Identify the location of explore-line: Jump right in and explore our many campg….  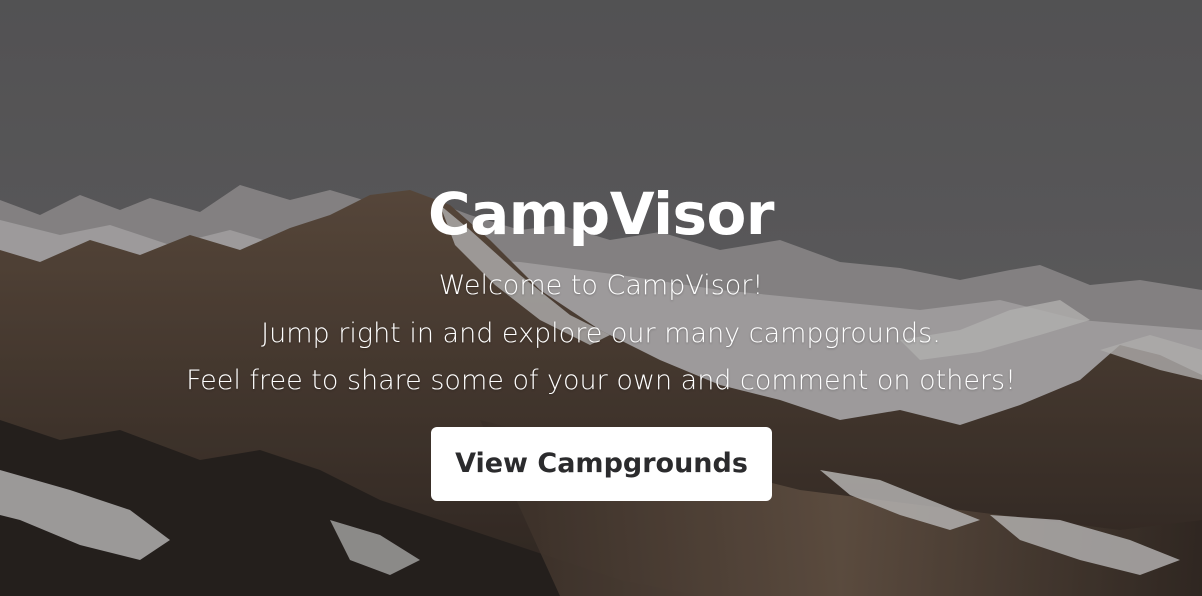
(601, 333).